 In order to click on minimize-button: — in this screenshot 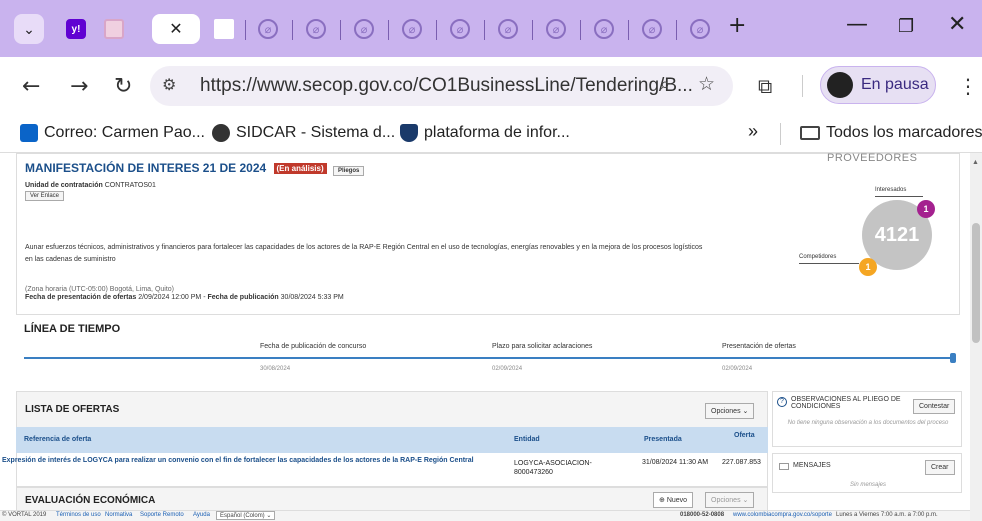, I will do `click(857, 24)`.